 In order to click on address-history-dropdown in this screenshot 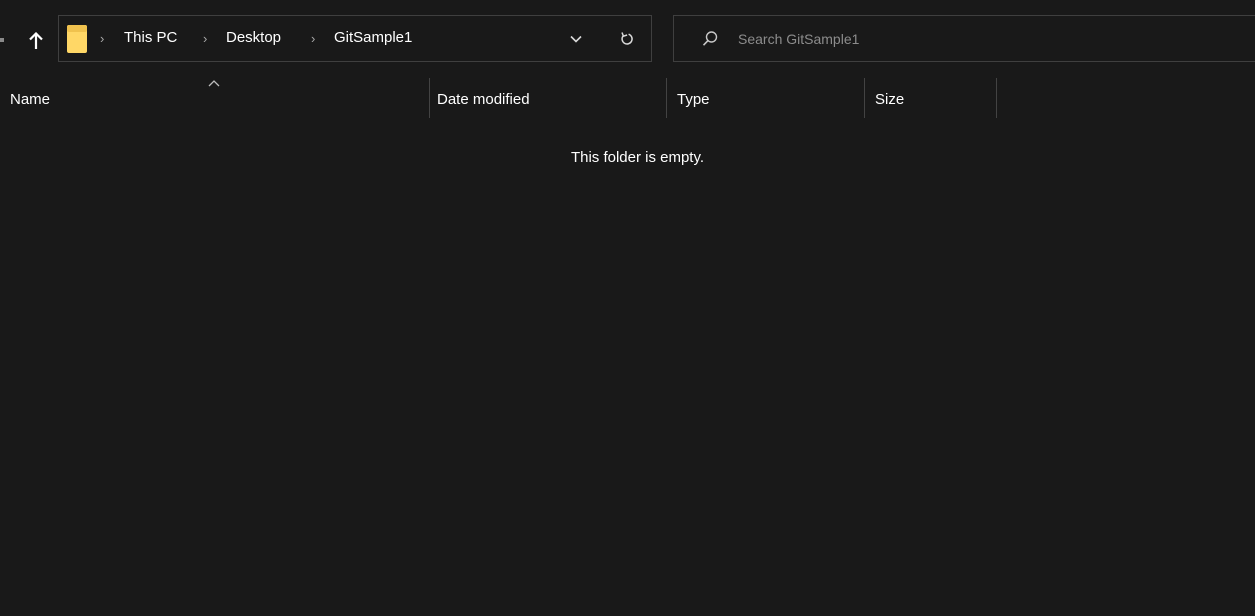, I will do `click(576, 39)`.